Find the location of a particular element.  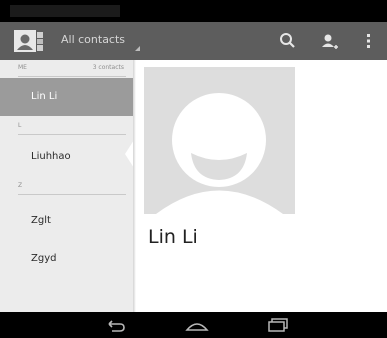

contact-name-heading: Lin Li is located at coordinates (173, 237).